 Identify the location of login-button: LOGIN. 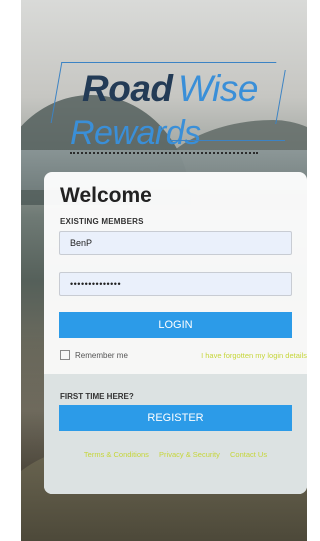
(175, 325).